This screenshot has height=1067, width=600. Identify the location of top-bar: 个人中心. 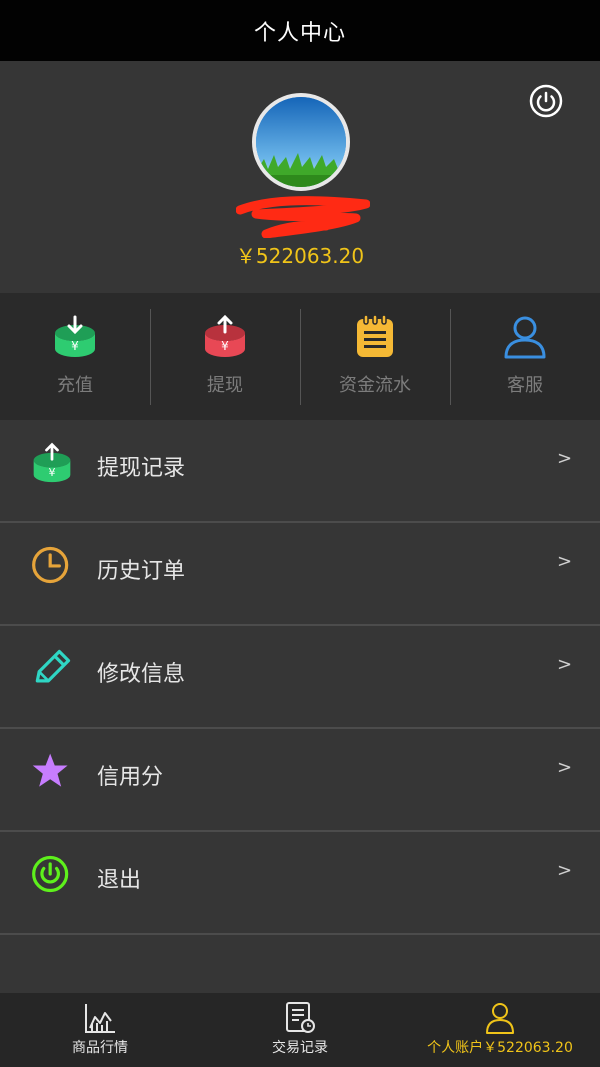
(300, 30).